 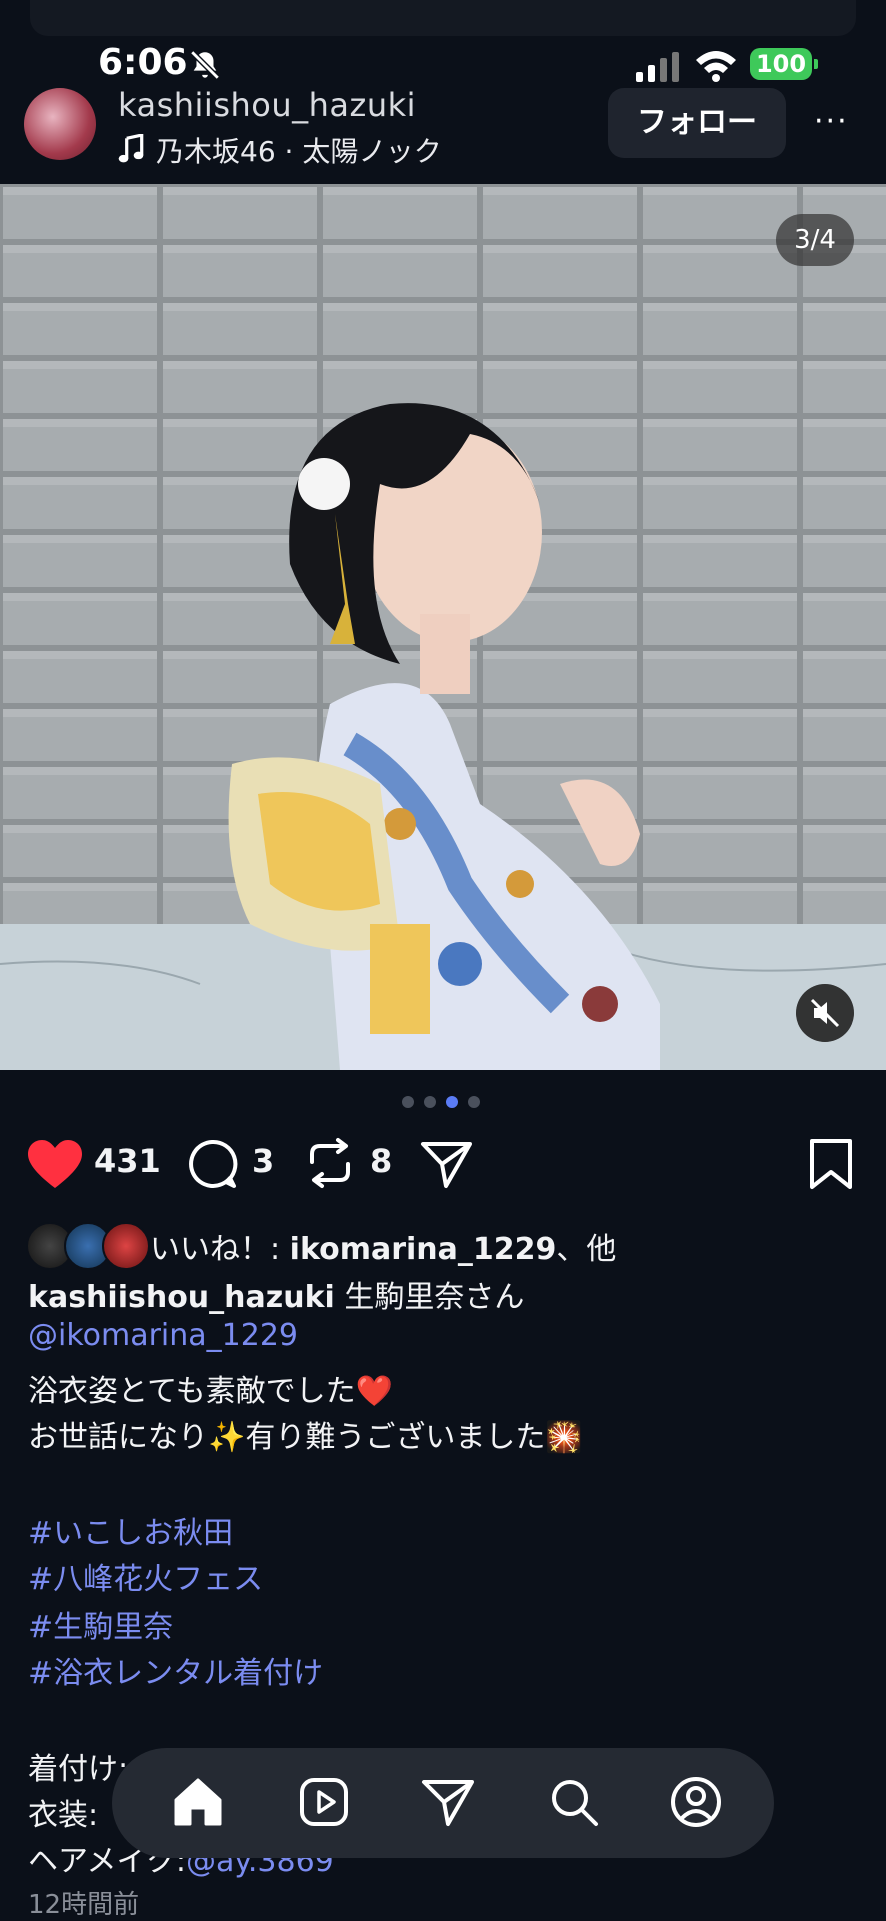 What do you see at coordinates (60, 124) in the screenshot?
I see `author-avatar` at bounding box center [60, 124].